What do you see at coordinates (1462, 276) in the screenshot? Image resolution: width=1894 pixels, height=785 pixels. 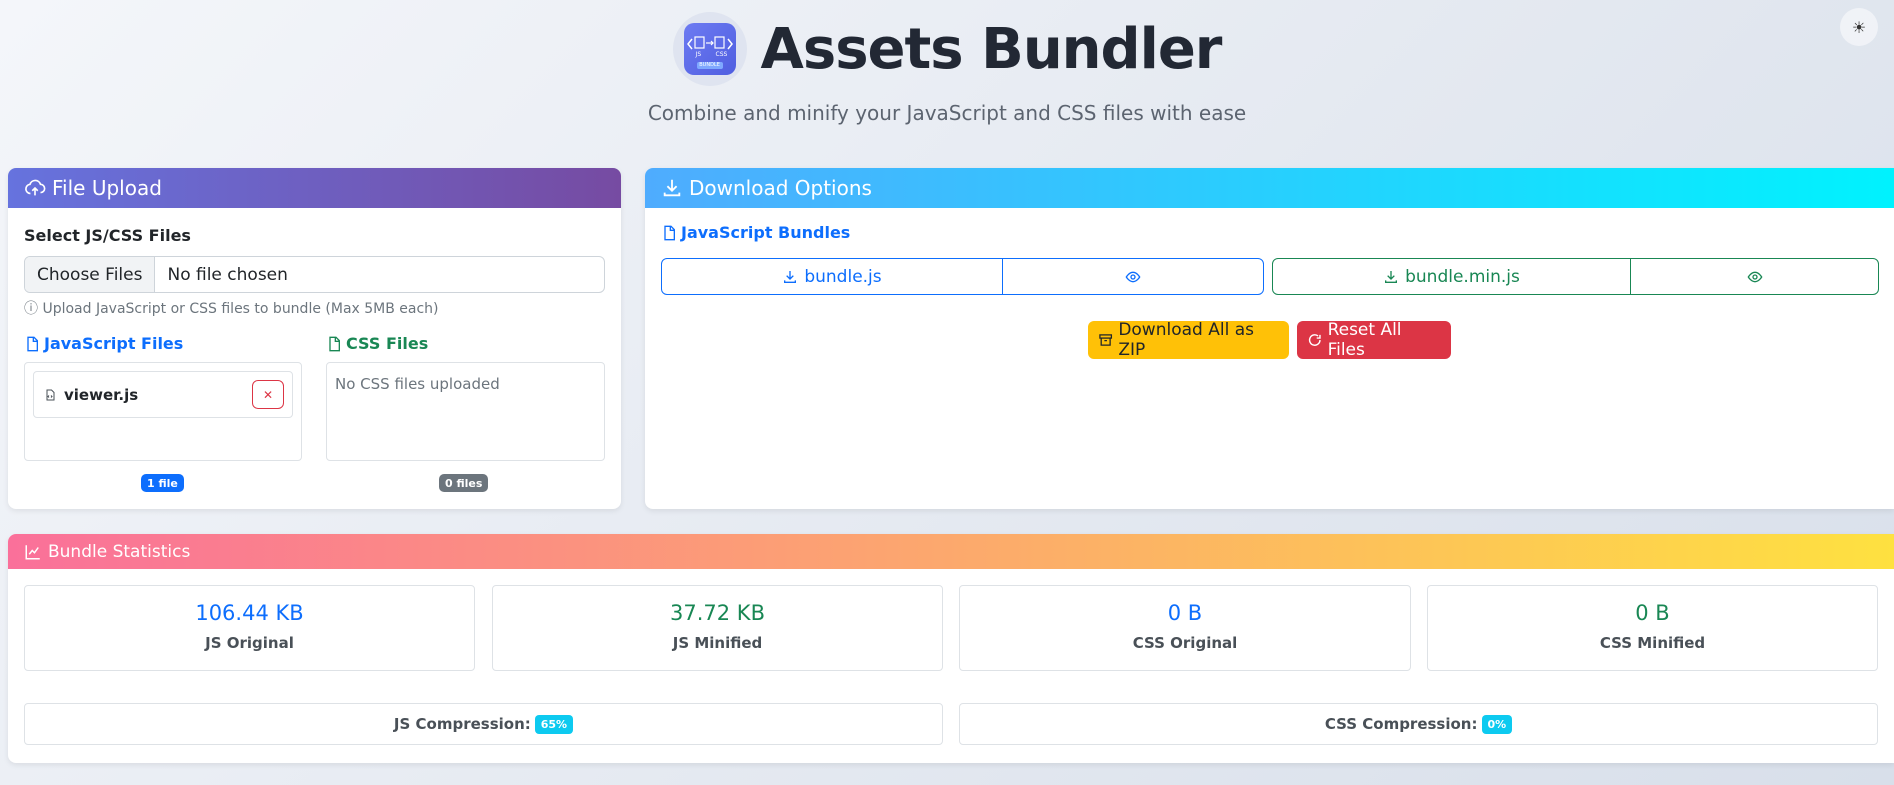 I see `bundle-min-js-label: bundle.min.js` at bounding box center [1462, 276].